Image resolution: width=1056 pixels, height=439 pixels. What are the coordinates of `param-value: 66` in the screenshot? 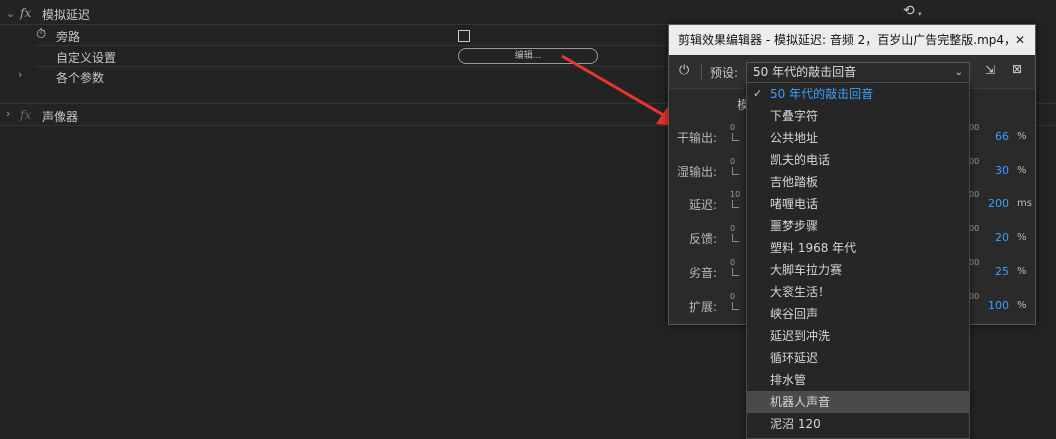 It's located at (1002, 136).